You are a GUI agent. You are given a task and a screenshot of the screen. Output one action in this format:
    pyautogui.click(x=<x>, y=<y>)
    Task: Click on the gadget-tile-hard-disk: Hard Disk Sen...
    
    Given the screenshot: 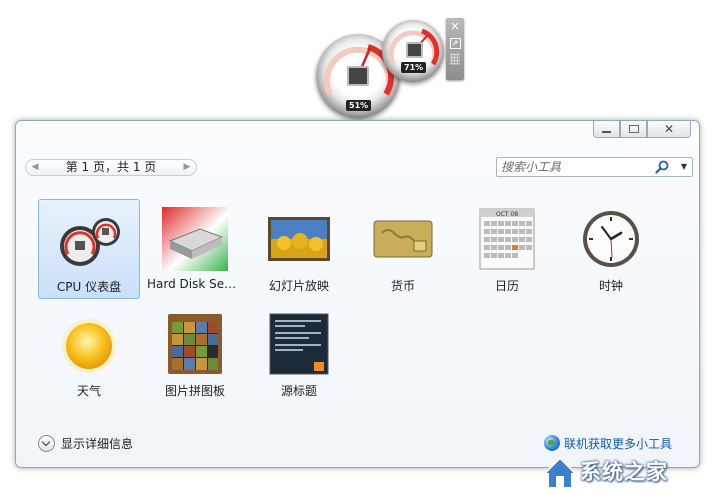 What is the action you would take?
    pyautogui.click(x=195, y=249)
    